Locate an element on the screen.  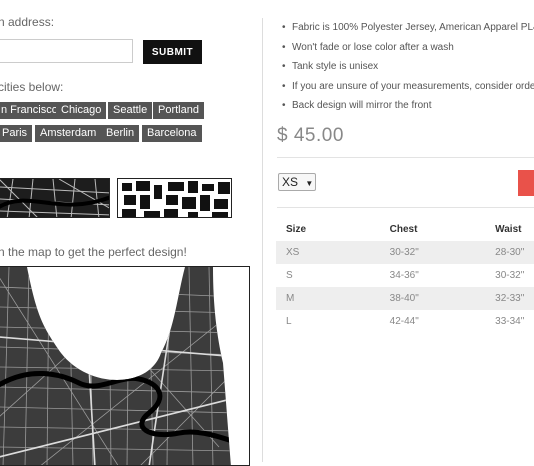
map-thumbnail-1-graphic is located at coordinates (54, 198).